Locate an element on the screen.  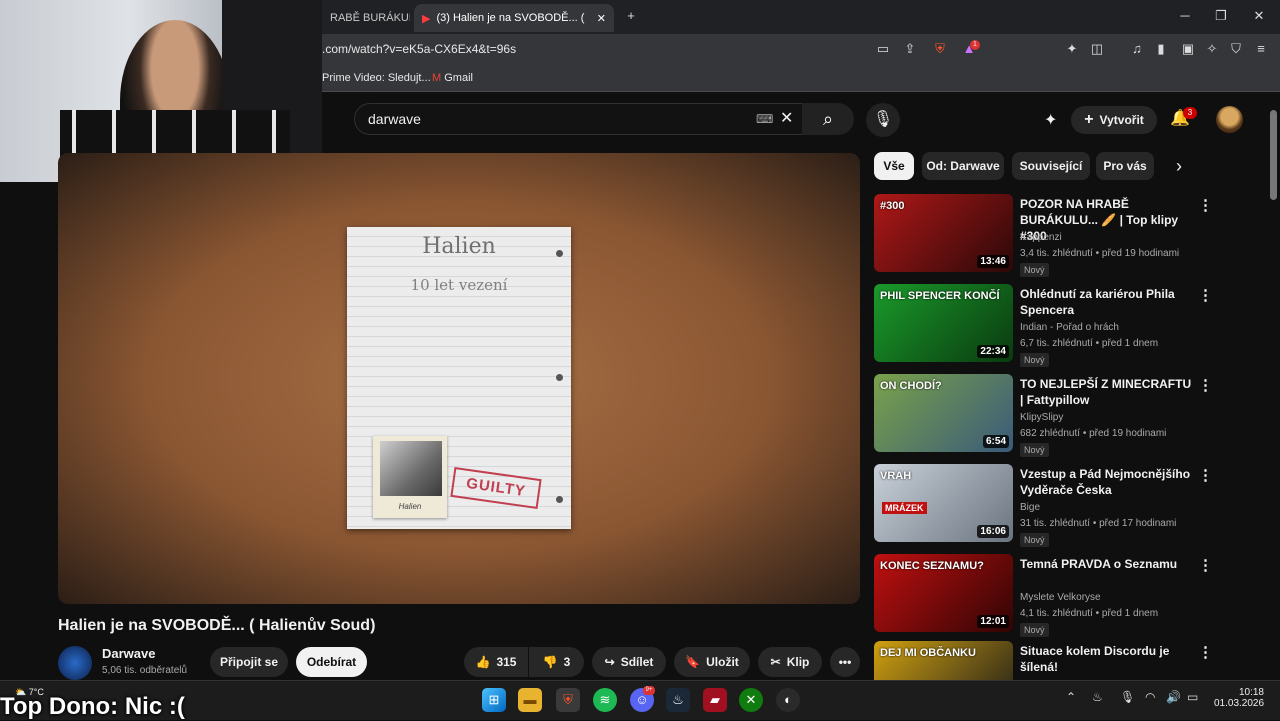
video-thumbnail: PHIL SPENCER KONČÍ 22:34 is located at coordinates (943, 323).